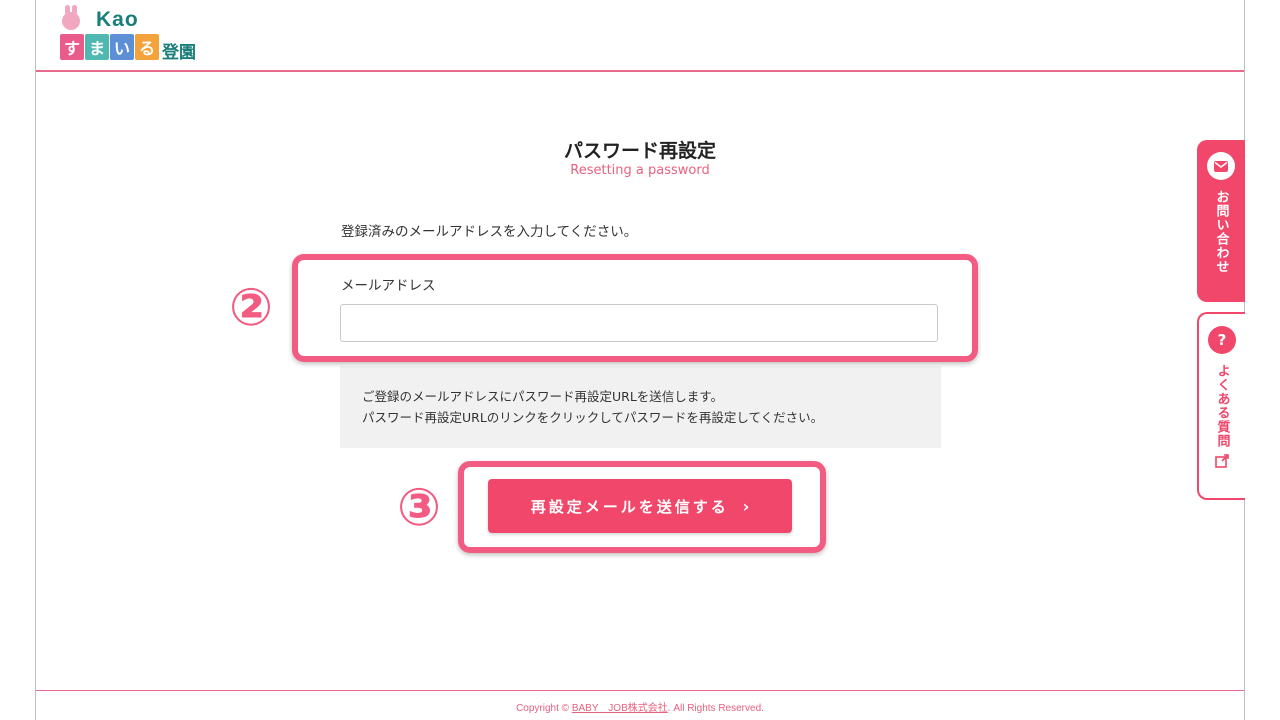  I want to click on external-link-icon, so click(1222, 463).